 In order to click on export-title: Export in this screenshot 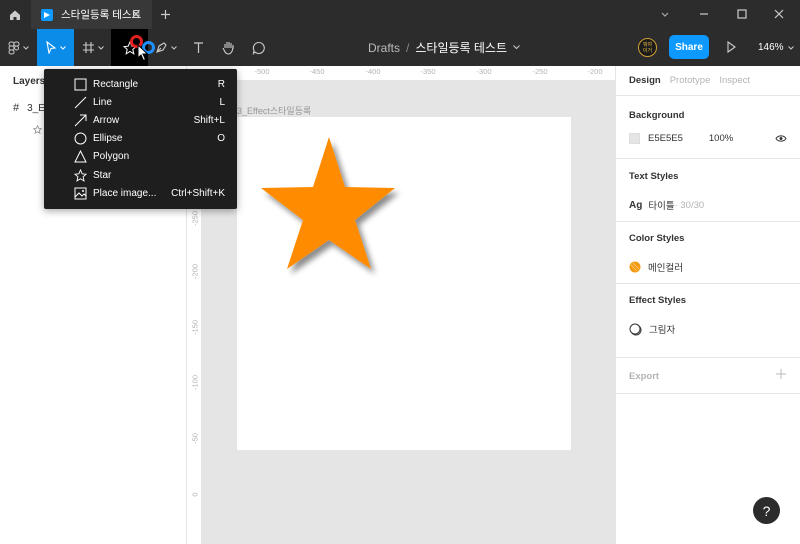, I will do `click(644, 376)`.